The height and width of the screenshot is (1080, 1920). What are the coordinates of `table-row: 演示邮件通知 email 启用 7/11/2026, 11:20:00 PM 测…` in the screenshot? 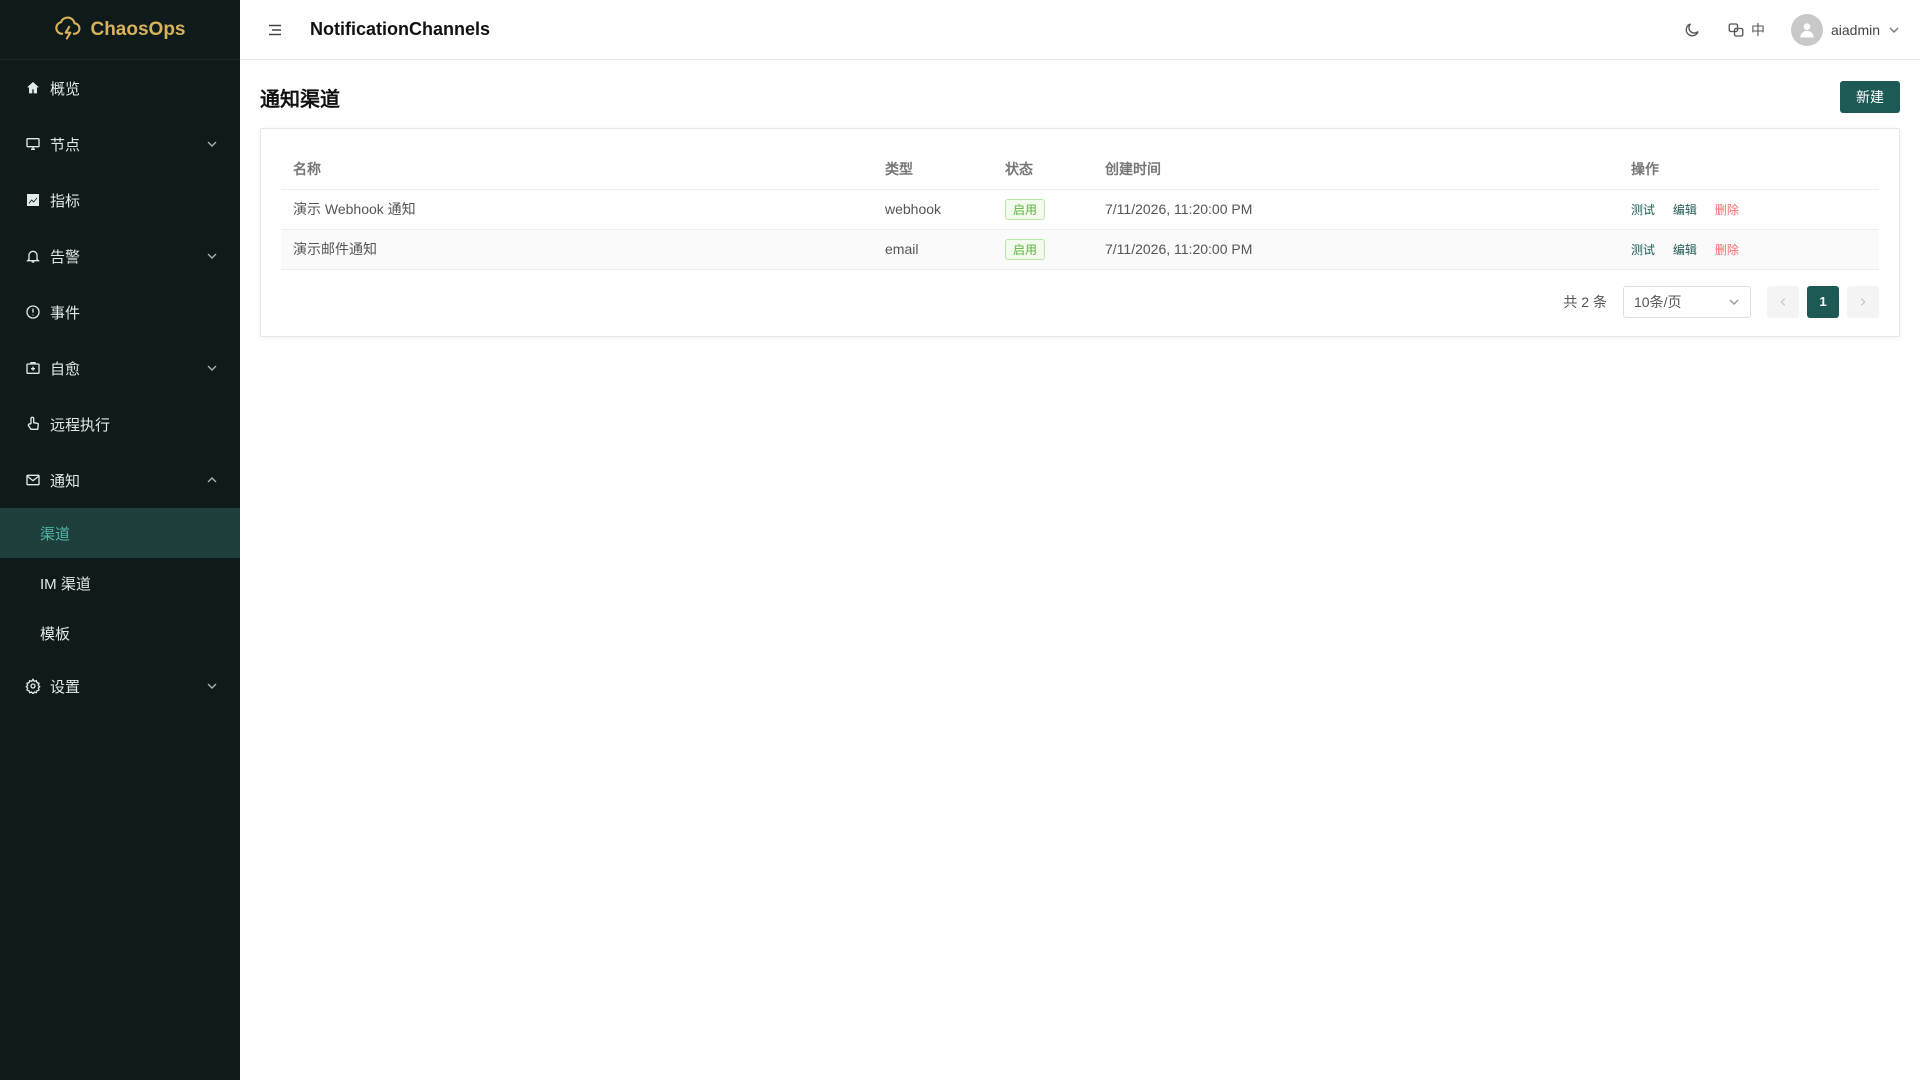 It's located at (1080, 249).